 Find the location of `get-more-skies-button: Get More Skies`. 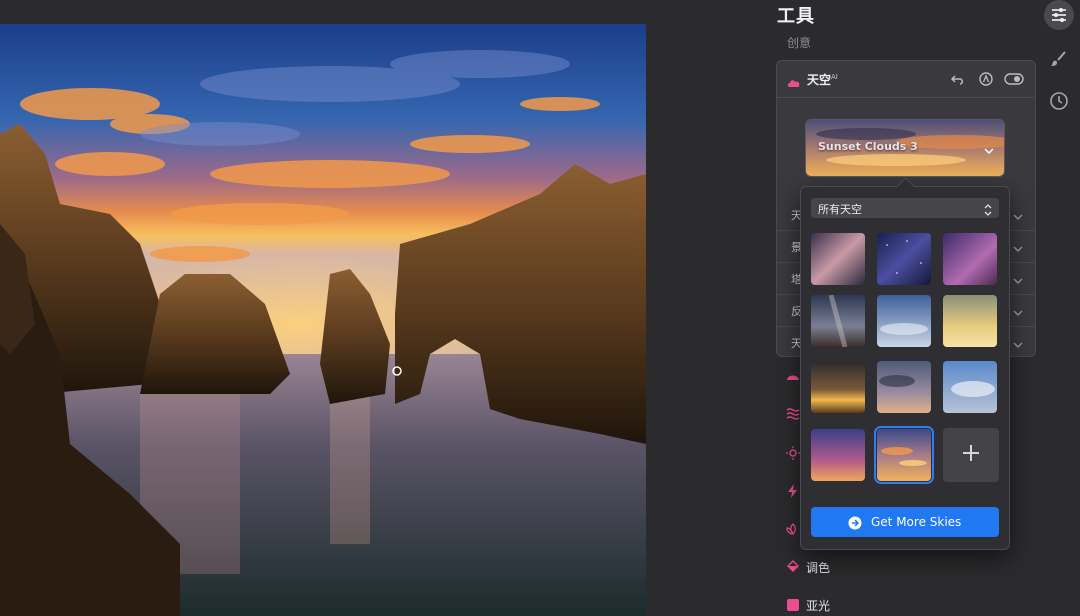

get-more-skies-button: Get More Skies is located at coordinates (905, 522).